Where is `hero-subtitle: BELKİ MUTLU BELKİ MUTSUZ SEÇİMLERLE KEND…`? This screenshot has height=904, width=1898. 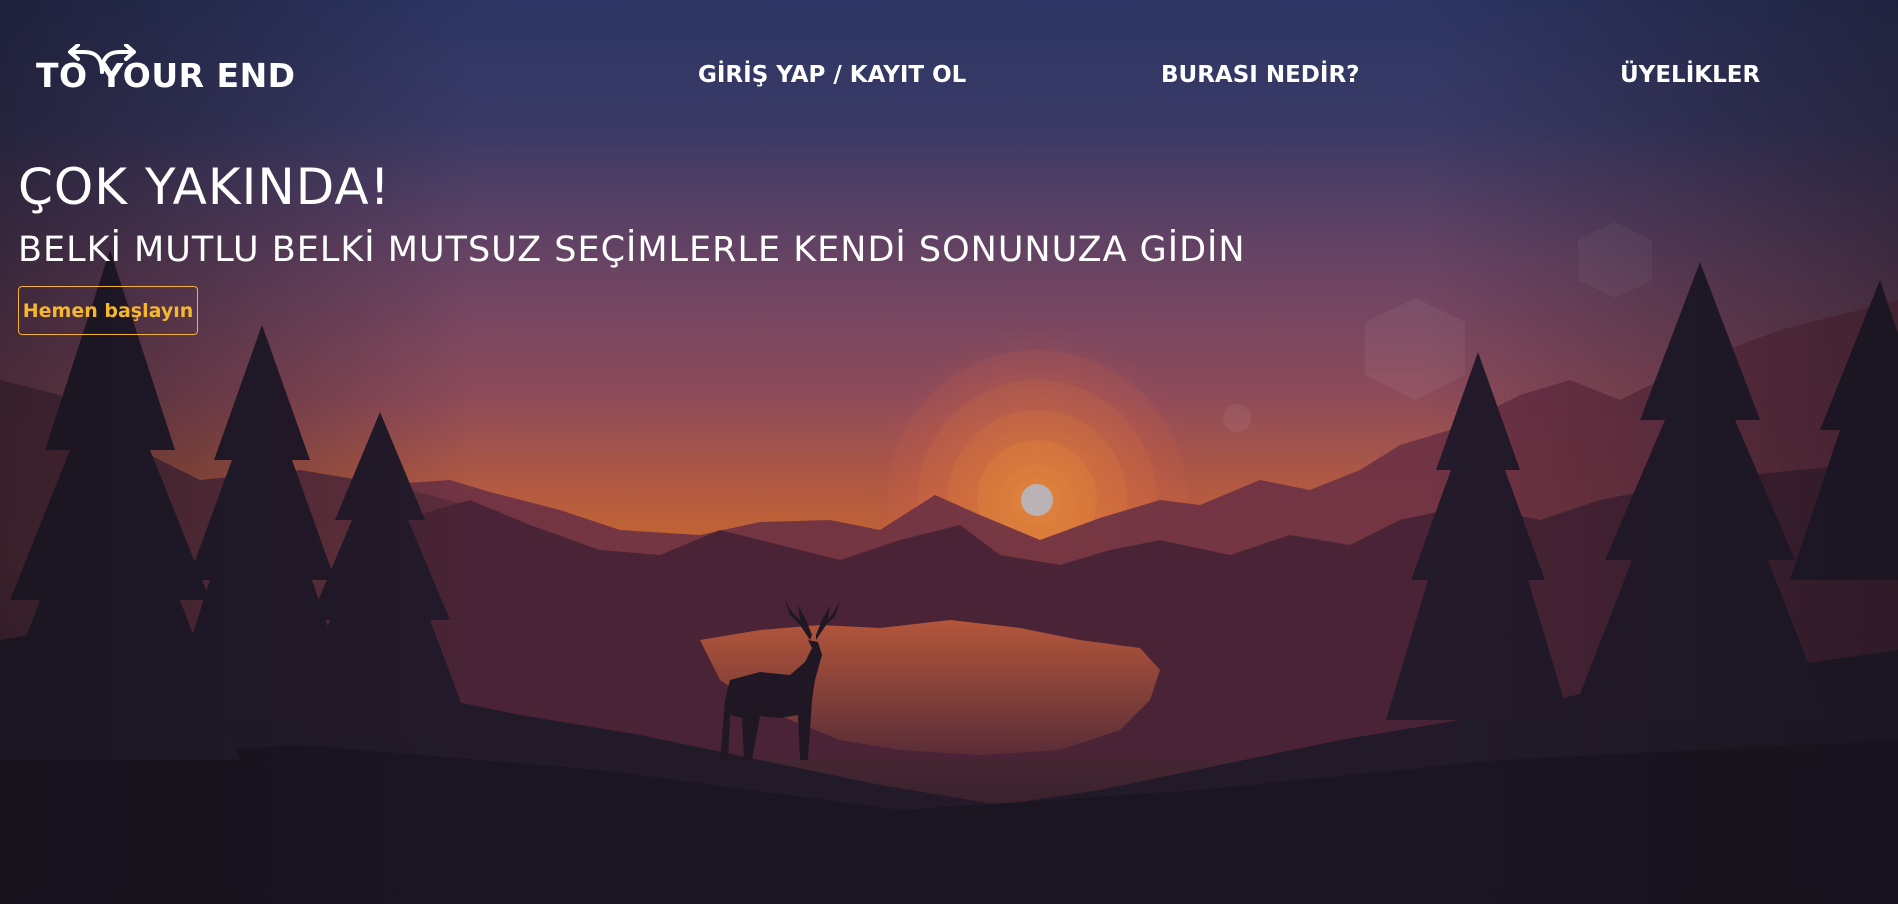 hero-subtitle: BELKİ MUTLU BELKİ MUTSUZ SEÇİMLERLE KEND… is located at coordinates (632, 250).